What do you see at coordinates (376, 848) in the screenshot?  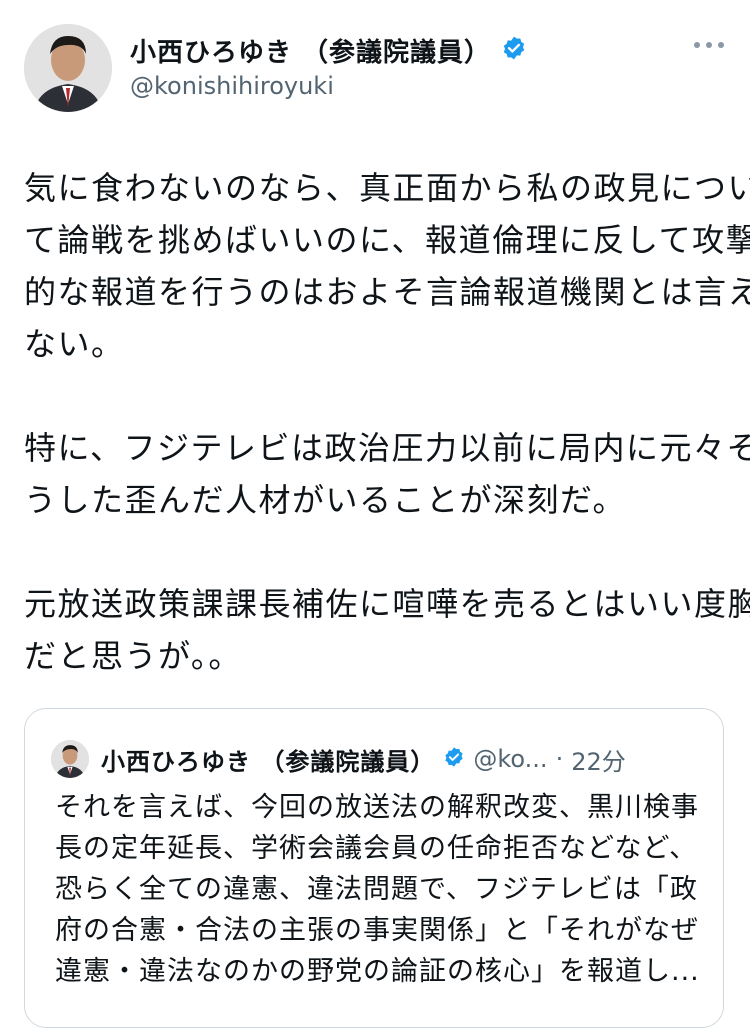 I see `quoted-line: 長の定年延長、学術会議会員の任命拒否などなど、` at bounding box center [376, 848].